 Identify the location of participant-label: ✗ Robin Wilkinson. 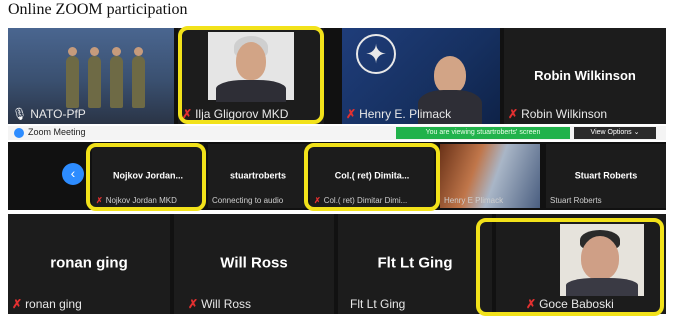
(557, 114).